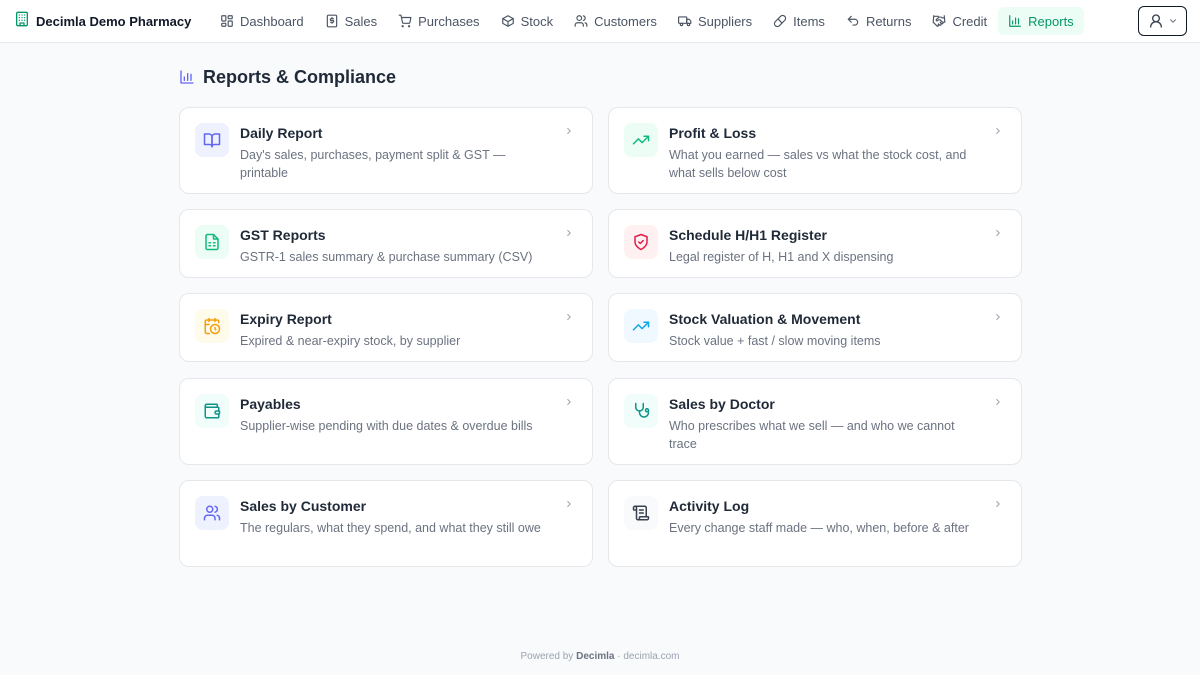  I want to click on report-title: Expiry Report, so click(286, 319).